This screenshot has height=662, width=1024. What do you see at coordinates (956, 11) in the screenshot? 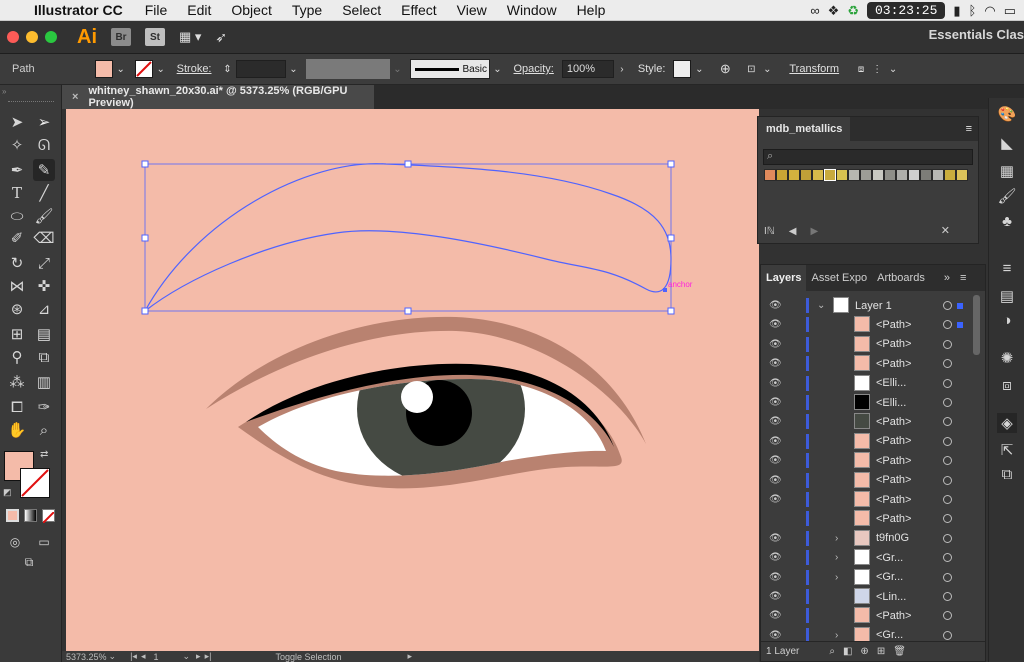
I see `battery-icon: ▮` at bounding box center [956, 11].